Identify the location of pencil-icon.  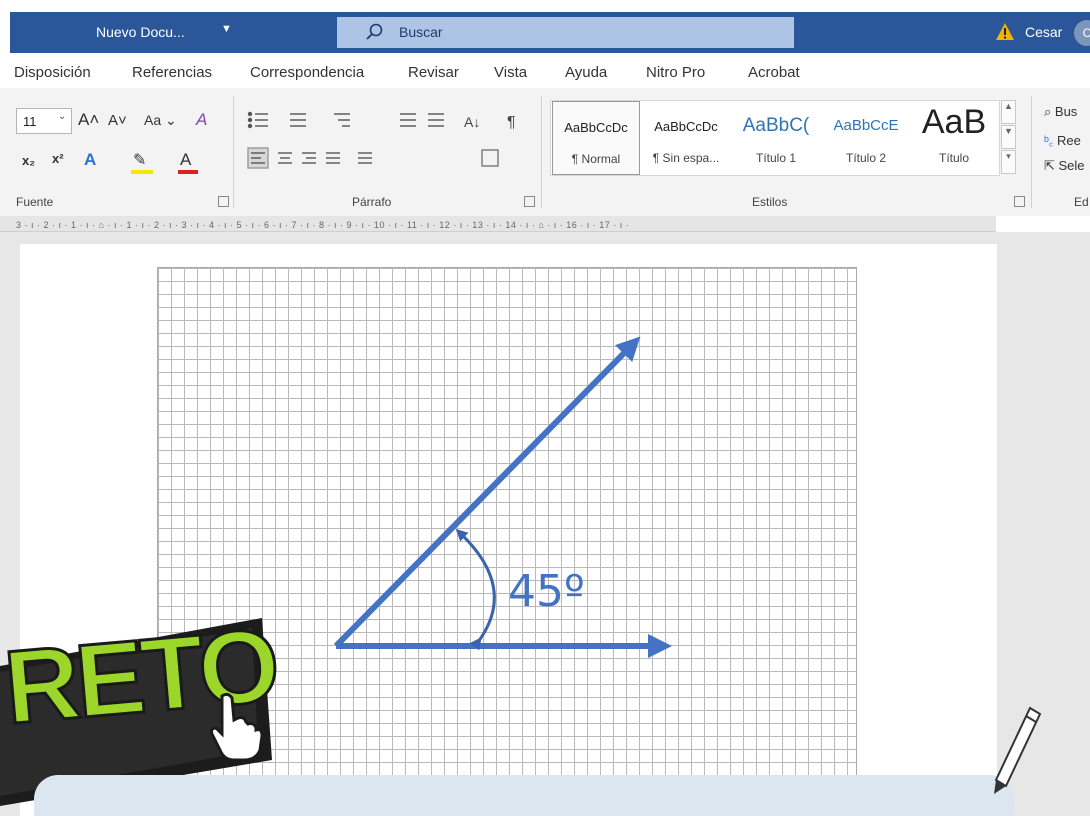
(1018, 750).